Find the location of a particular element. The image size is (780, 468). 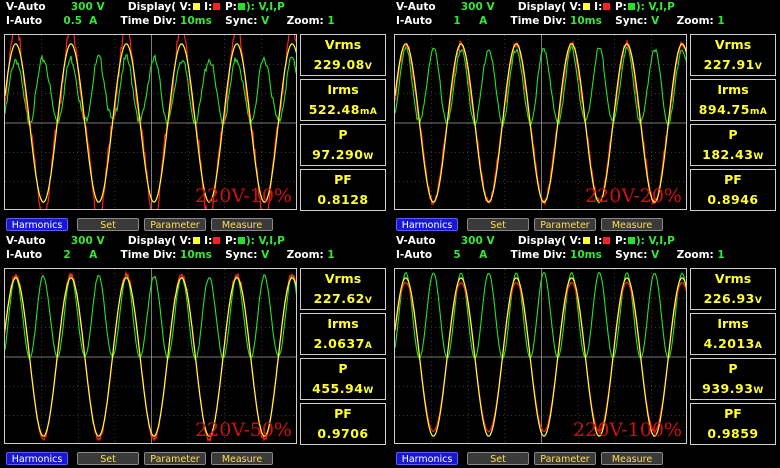

trace-tag: 220V-10% is located at coordinates (243, 196).